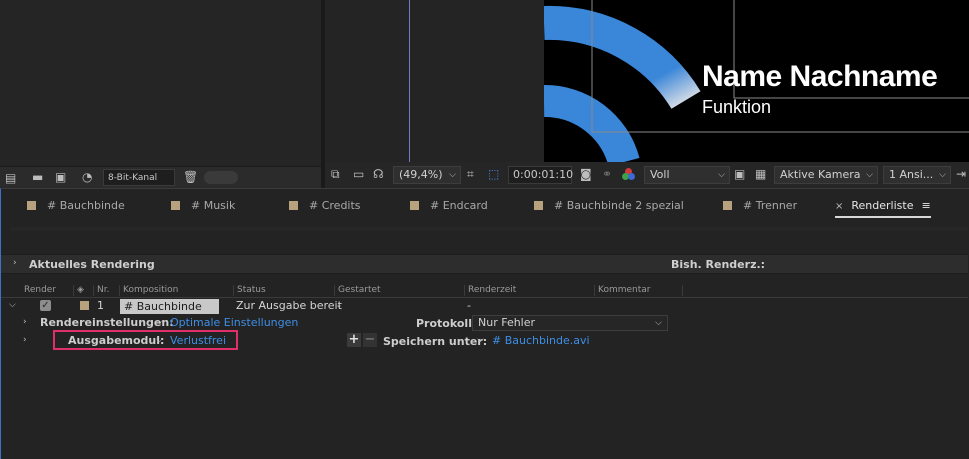  I want to click on monitor-icon: ▭, so click(358, 174).